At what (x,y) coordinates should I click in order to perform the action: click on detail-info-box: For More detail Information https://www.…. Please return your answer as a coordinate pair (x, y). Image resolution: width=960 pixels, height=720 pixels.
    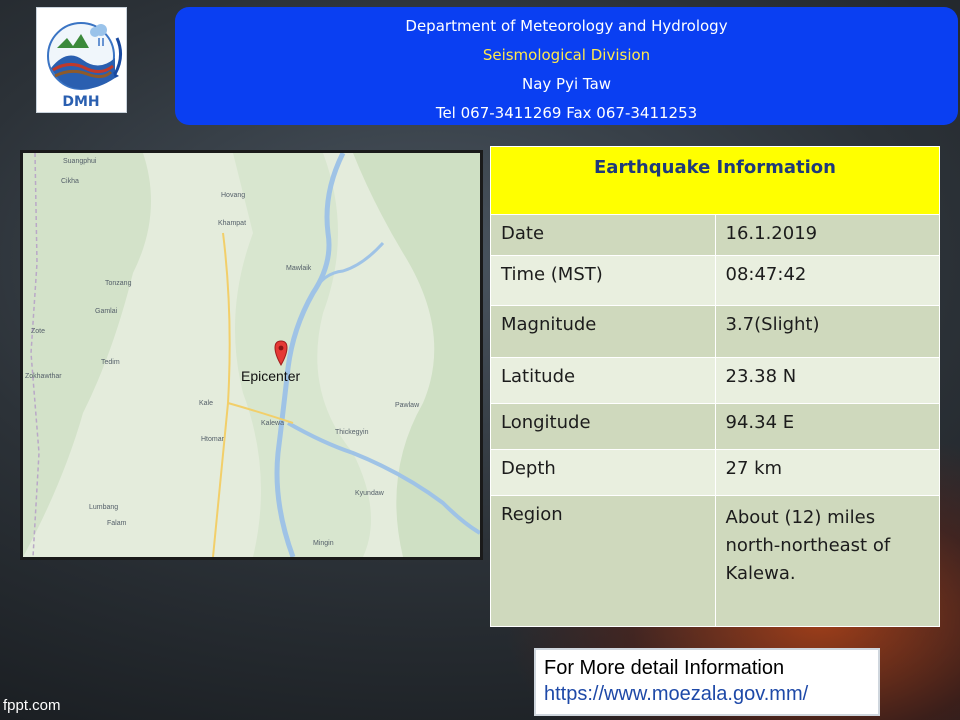
    Looking at the image, I should click on (707, 682).